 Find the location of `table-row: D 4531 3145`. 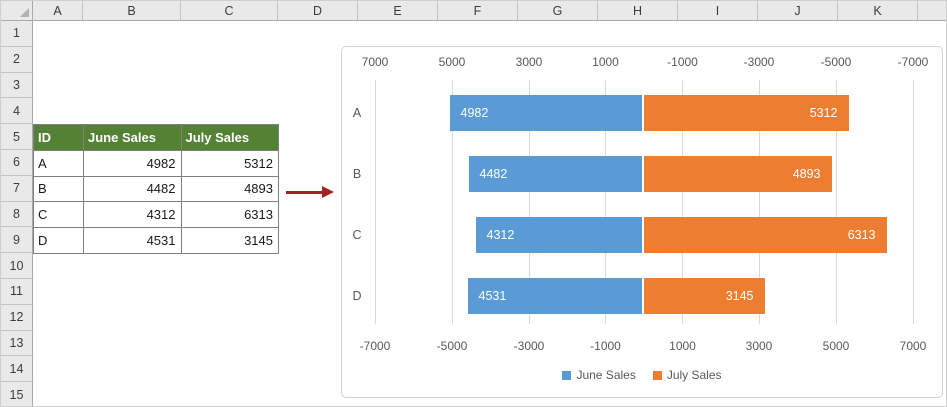

table-row: D 4531 3145 is located at coordinates (156, 240).